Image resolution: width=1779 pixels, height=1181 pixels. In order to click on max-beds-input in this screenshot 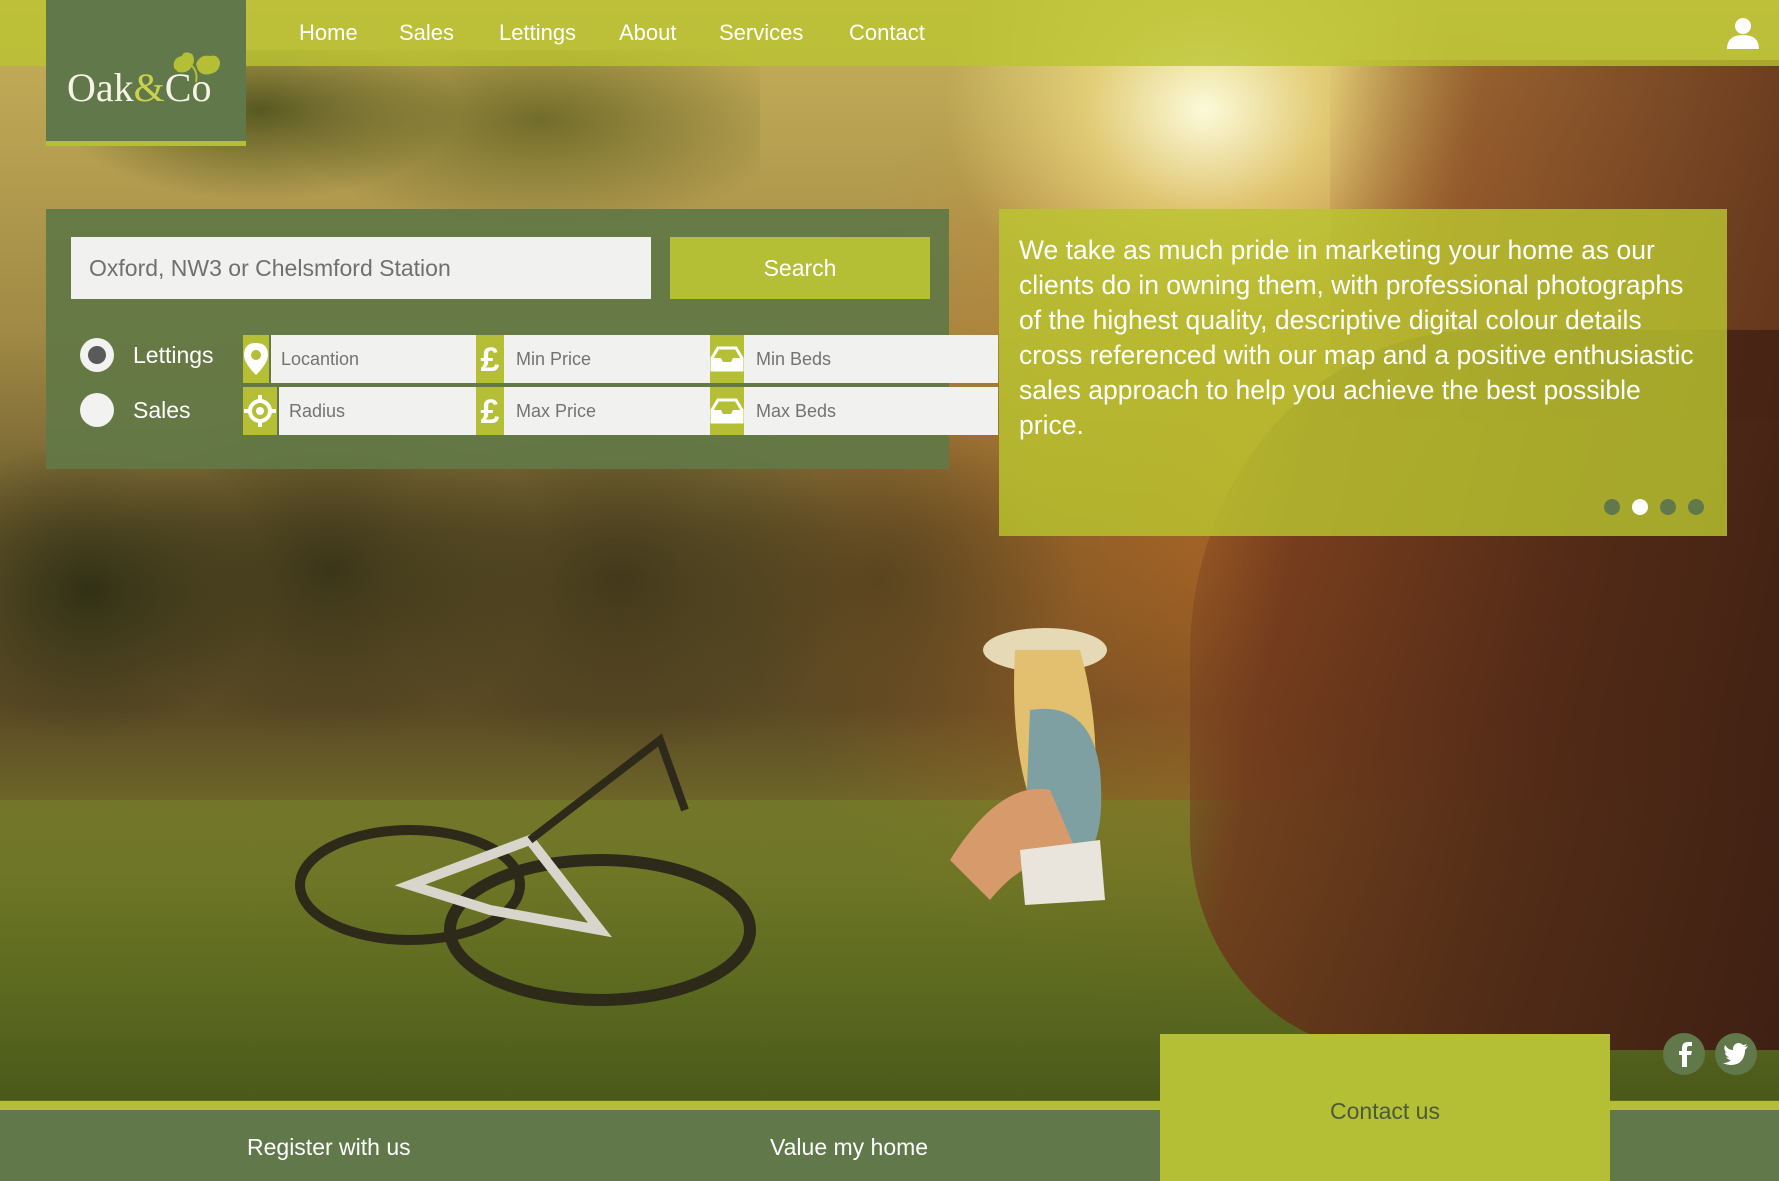, I will do `click(872, 411)`.